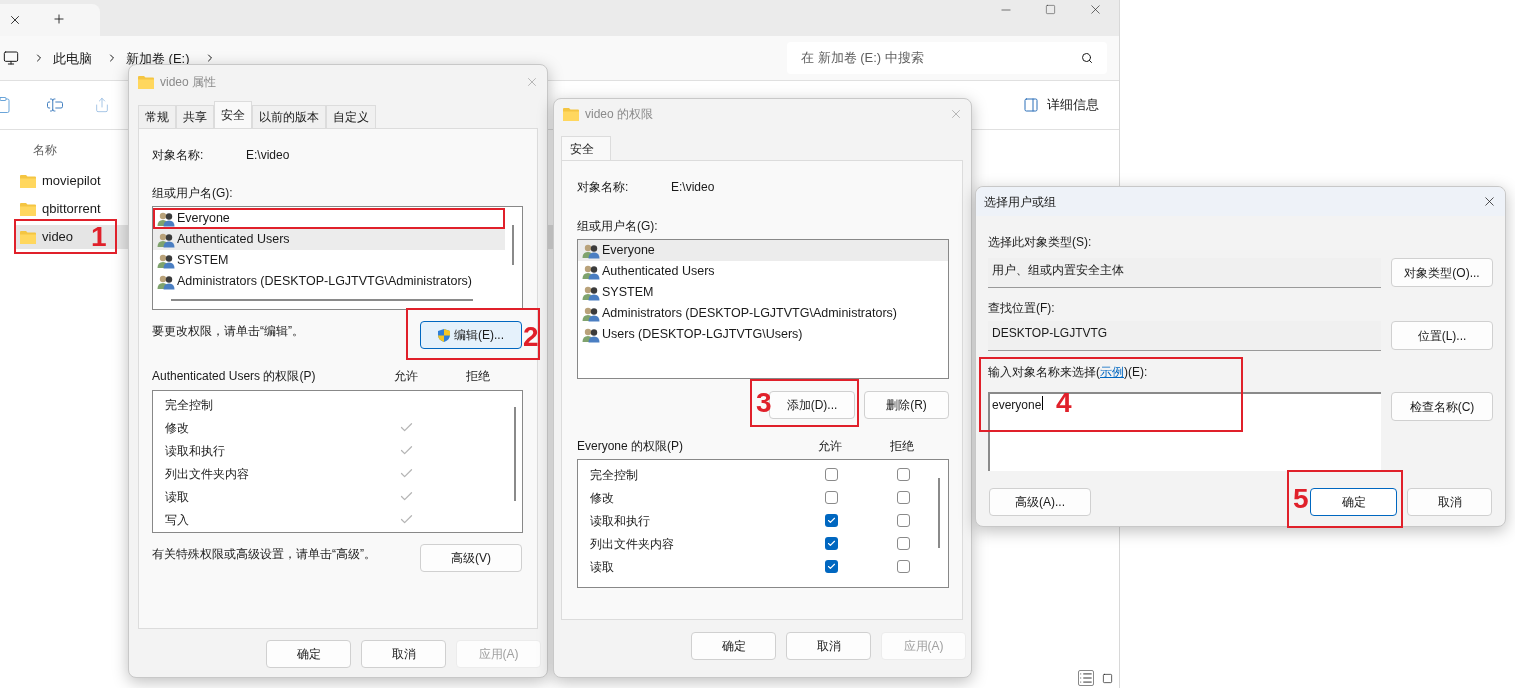 Image resolution: width=1515 pixels, height=688 pixels. I want to click on annotation-number: 1, so click(99, 237).